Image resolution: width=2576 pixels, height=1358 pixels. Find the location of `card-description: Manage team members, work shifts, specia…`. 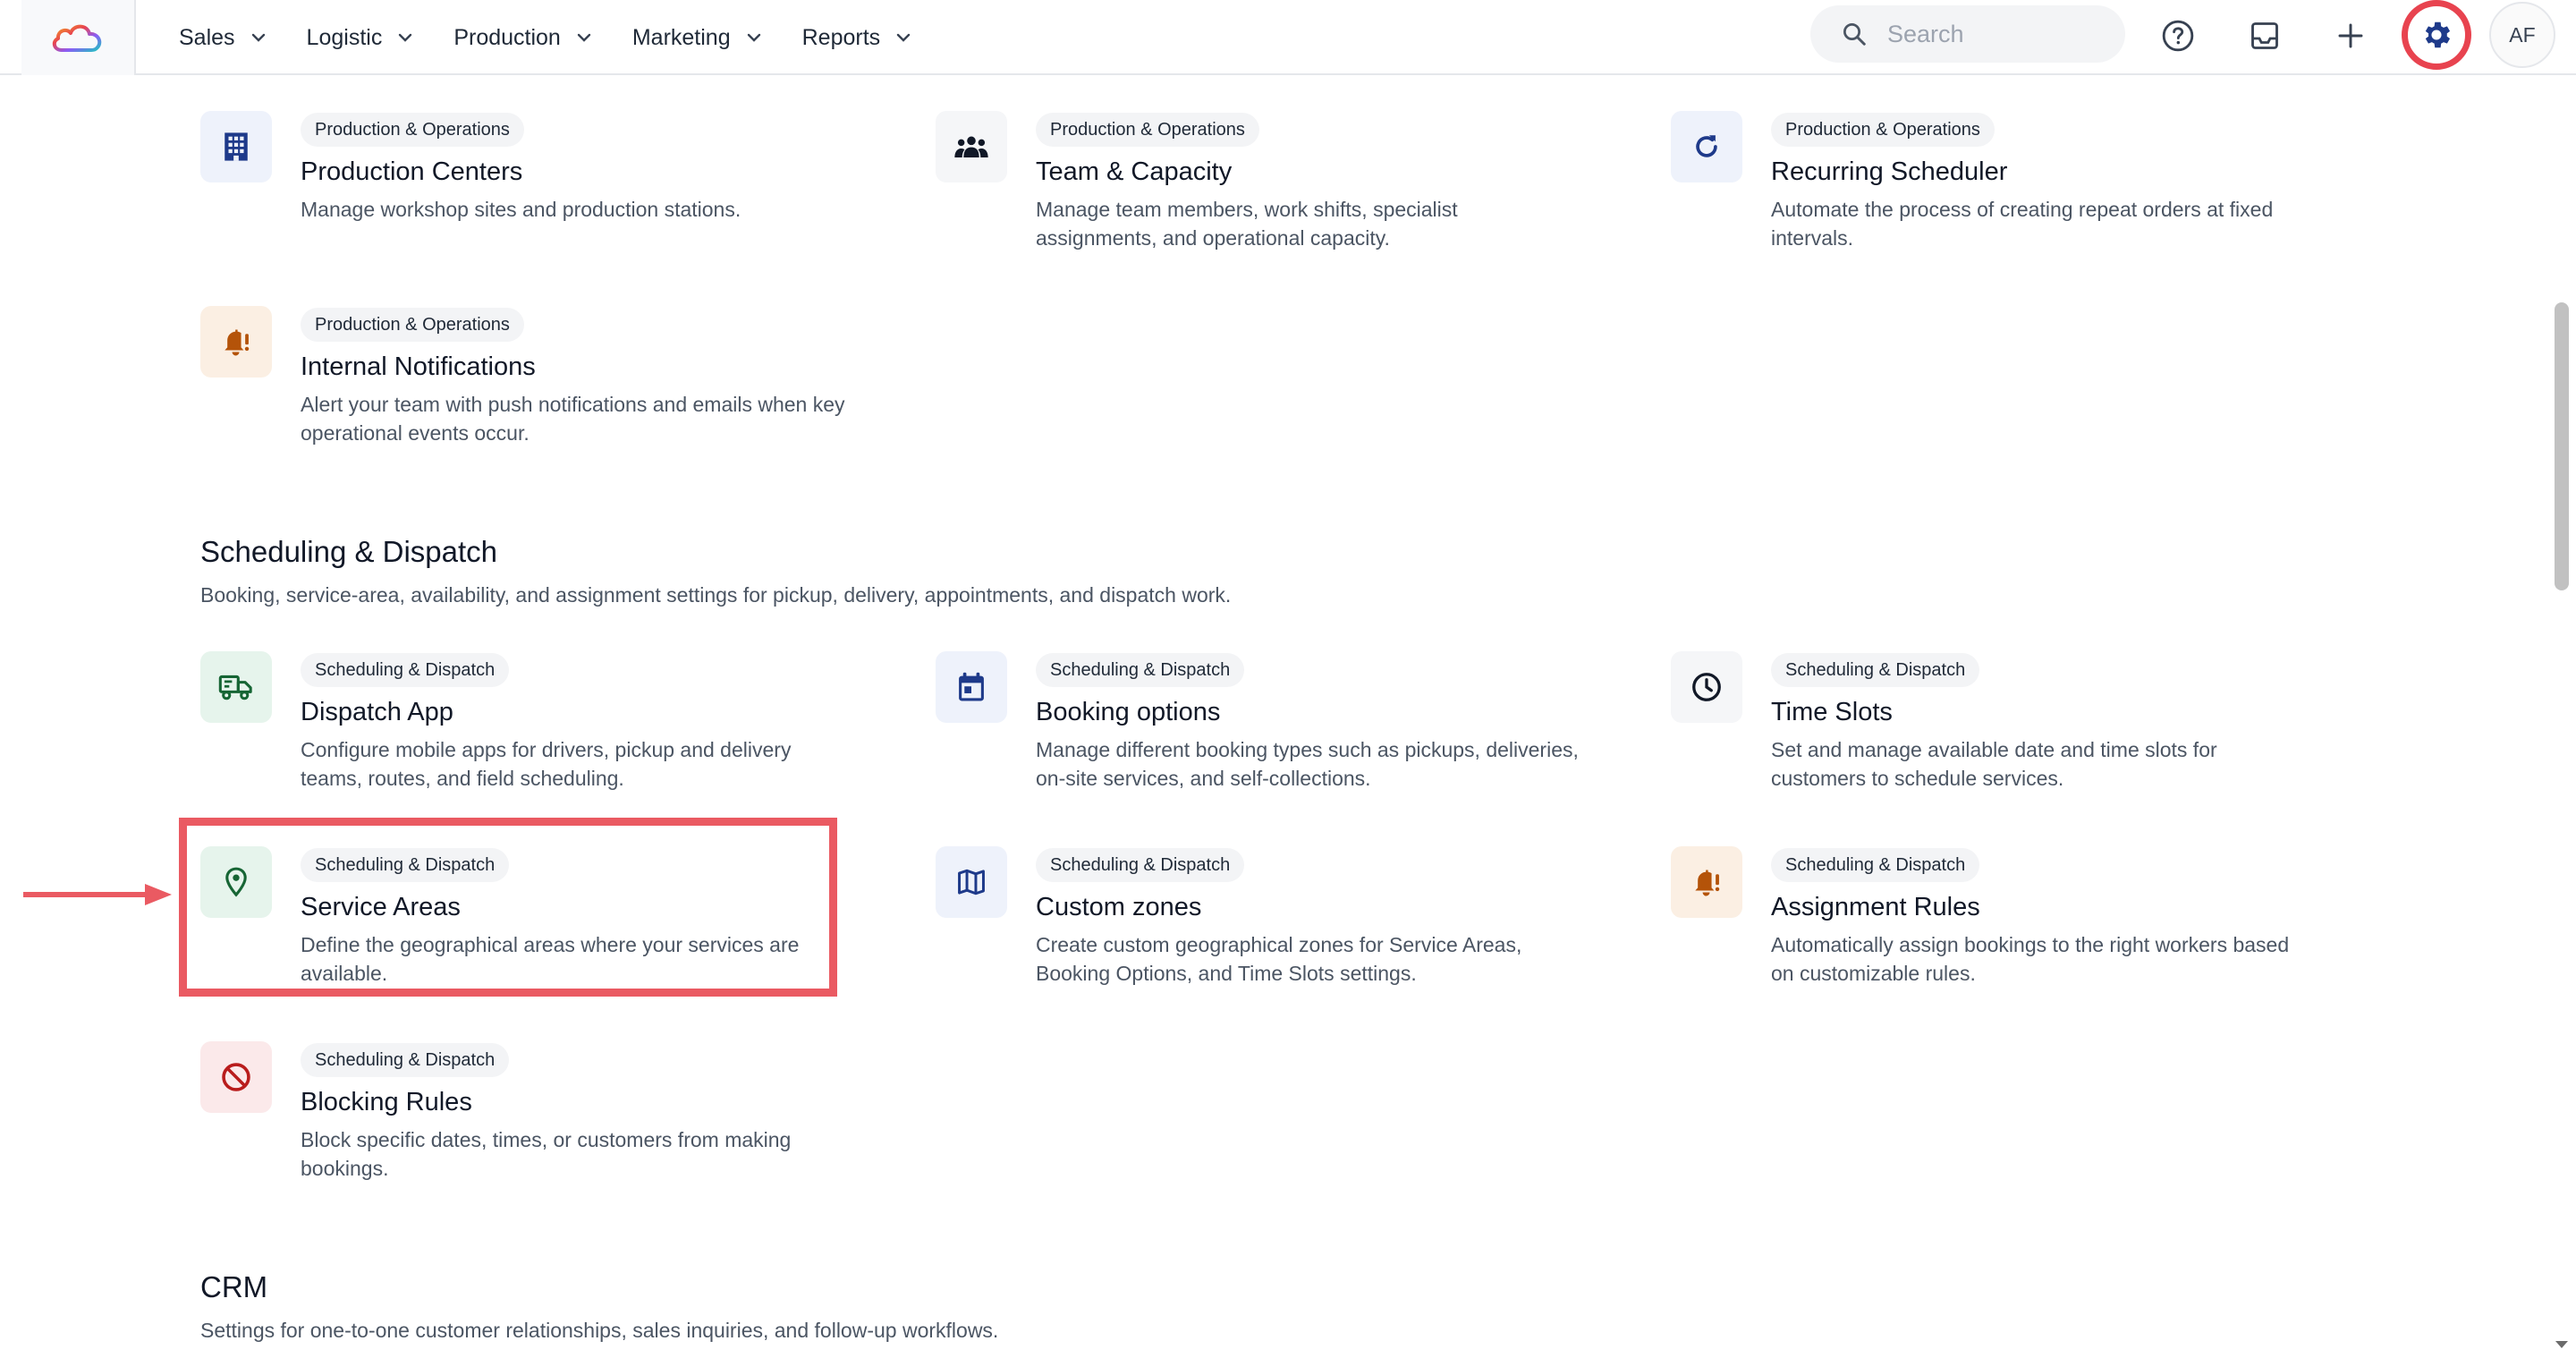

card-description: Manage team members, work shifts, specia… is located at coordinates (1247, 224).